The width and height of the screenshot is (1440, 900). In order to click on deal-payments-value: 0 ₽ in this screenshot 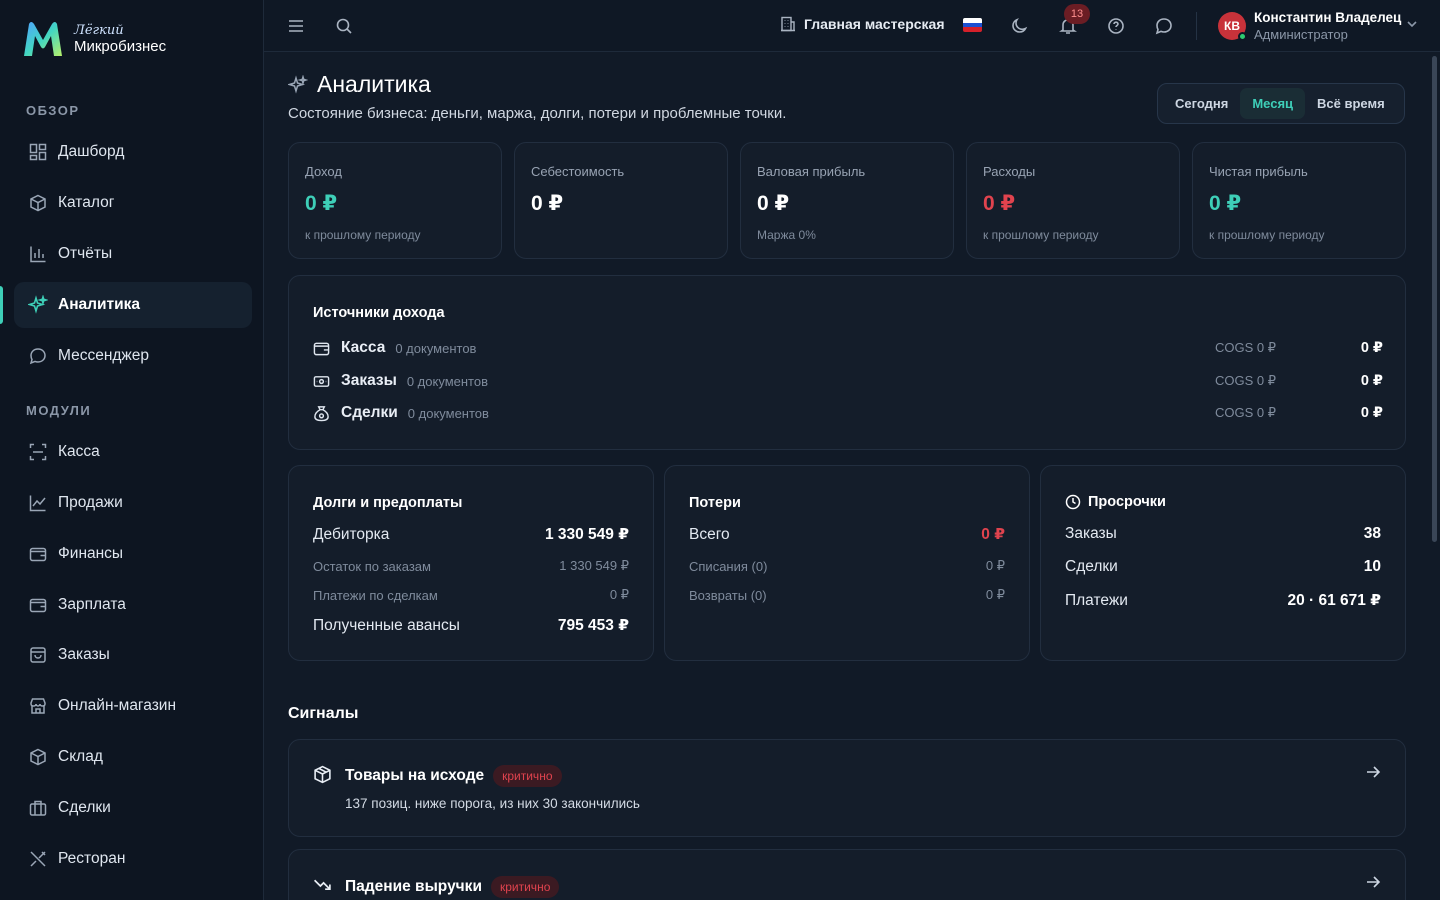, I will do `click(619, 594)`.